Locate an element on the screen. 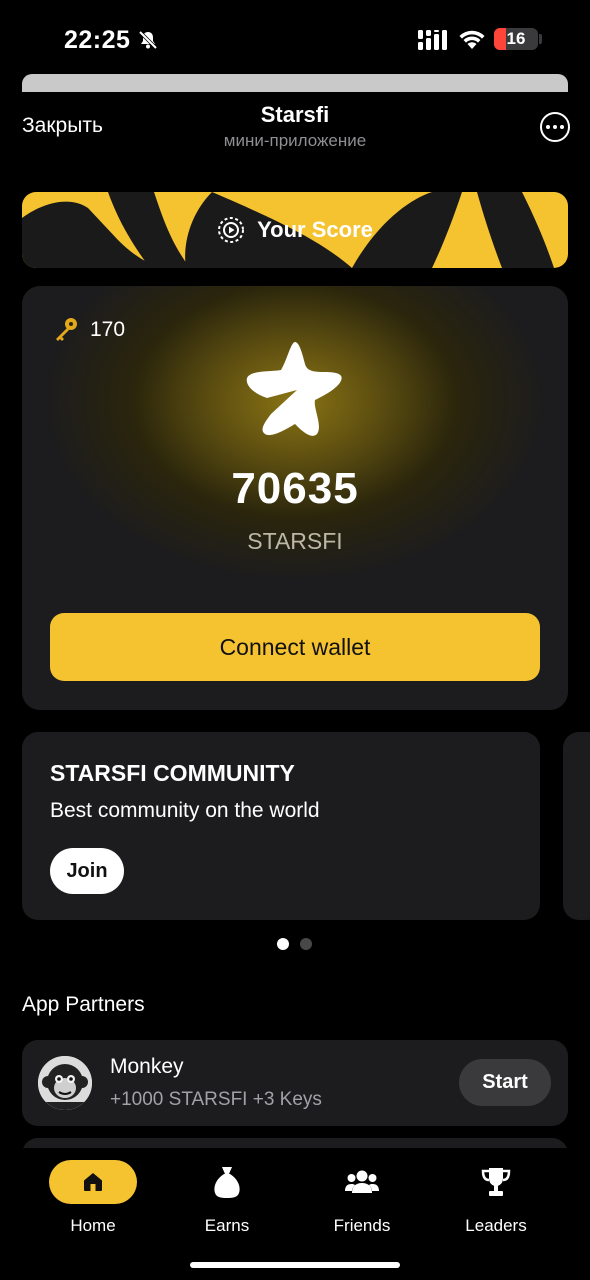  muted-bell-icon is located at coordinates (148, 40).